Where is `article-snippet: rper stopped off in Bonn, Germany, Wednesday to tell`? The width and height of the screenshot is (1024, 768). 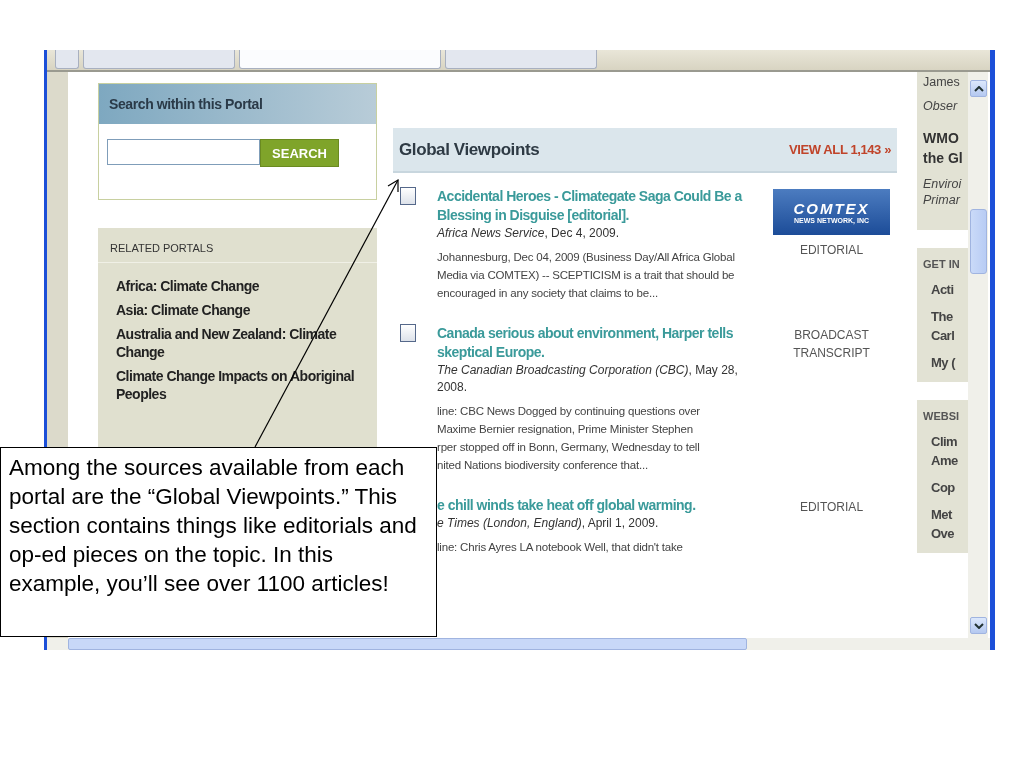 article-snippet: rper stopped off in Bonn, Germany, Wednesday to tell is located at coordinates (569, 447).